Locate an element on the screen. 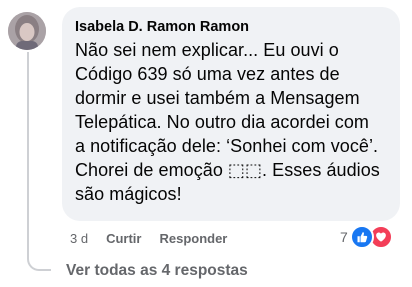  thread-connector-line is located at coordinates (39, 161).